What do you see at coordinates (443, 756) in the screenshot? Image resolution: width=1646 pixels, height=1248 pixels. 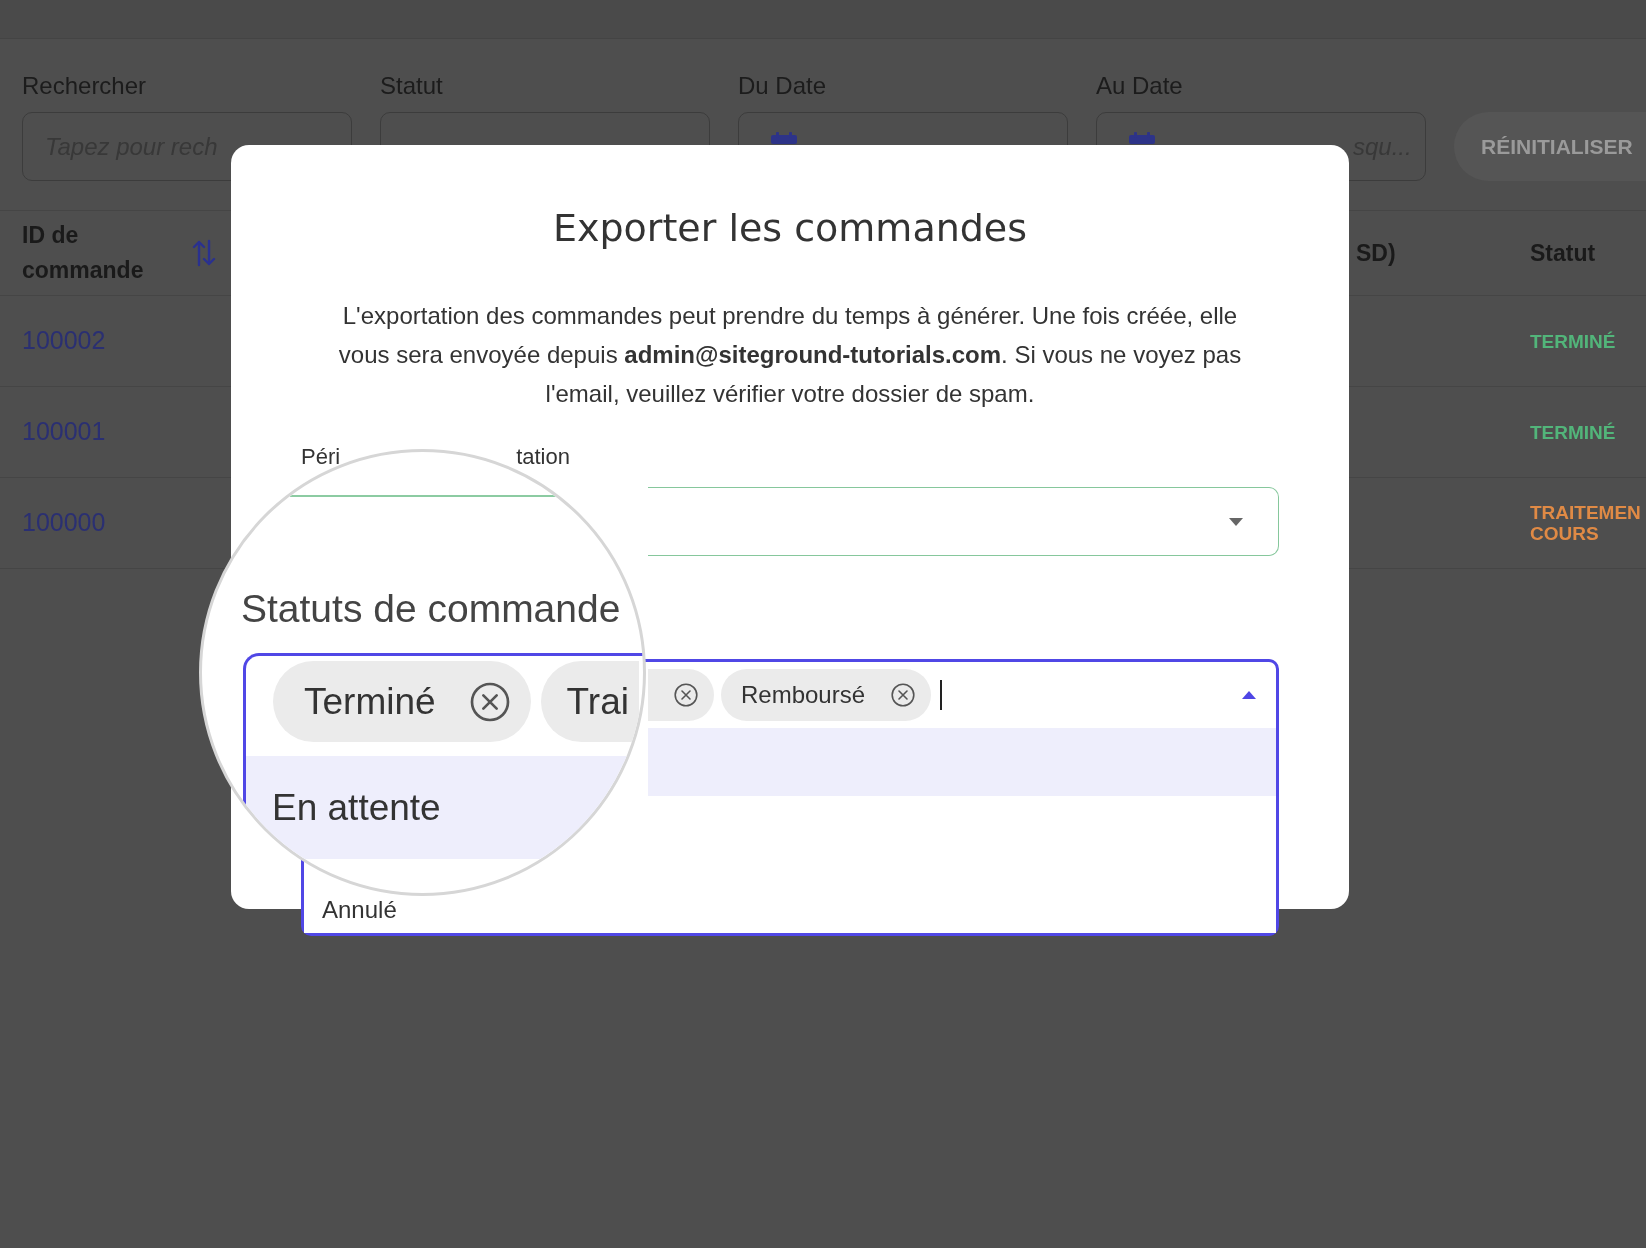 I see `zoomed-multi-select-field: Terminé Trai En attente` at bounding box center [443, 756].